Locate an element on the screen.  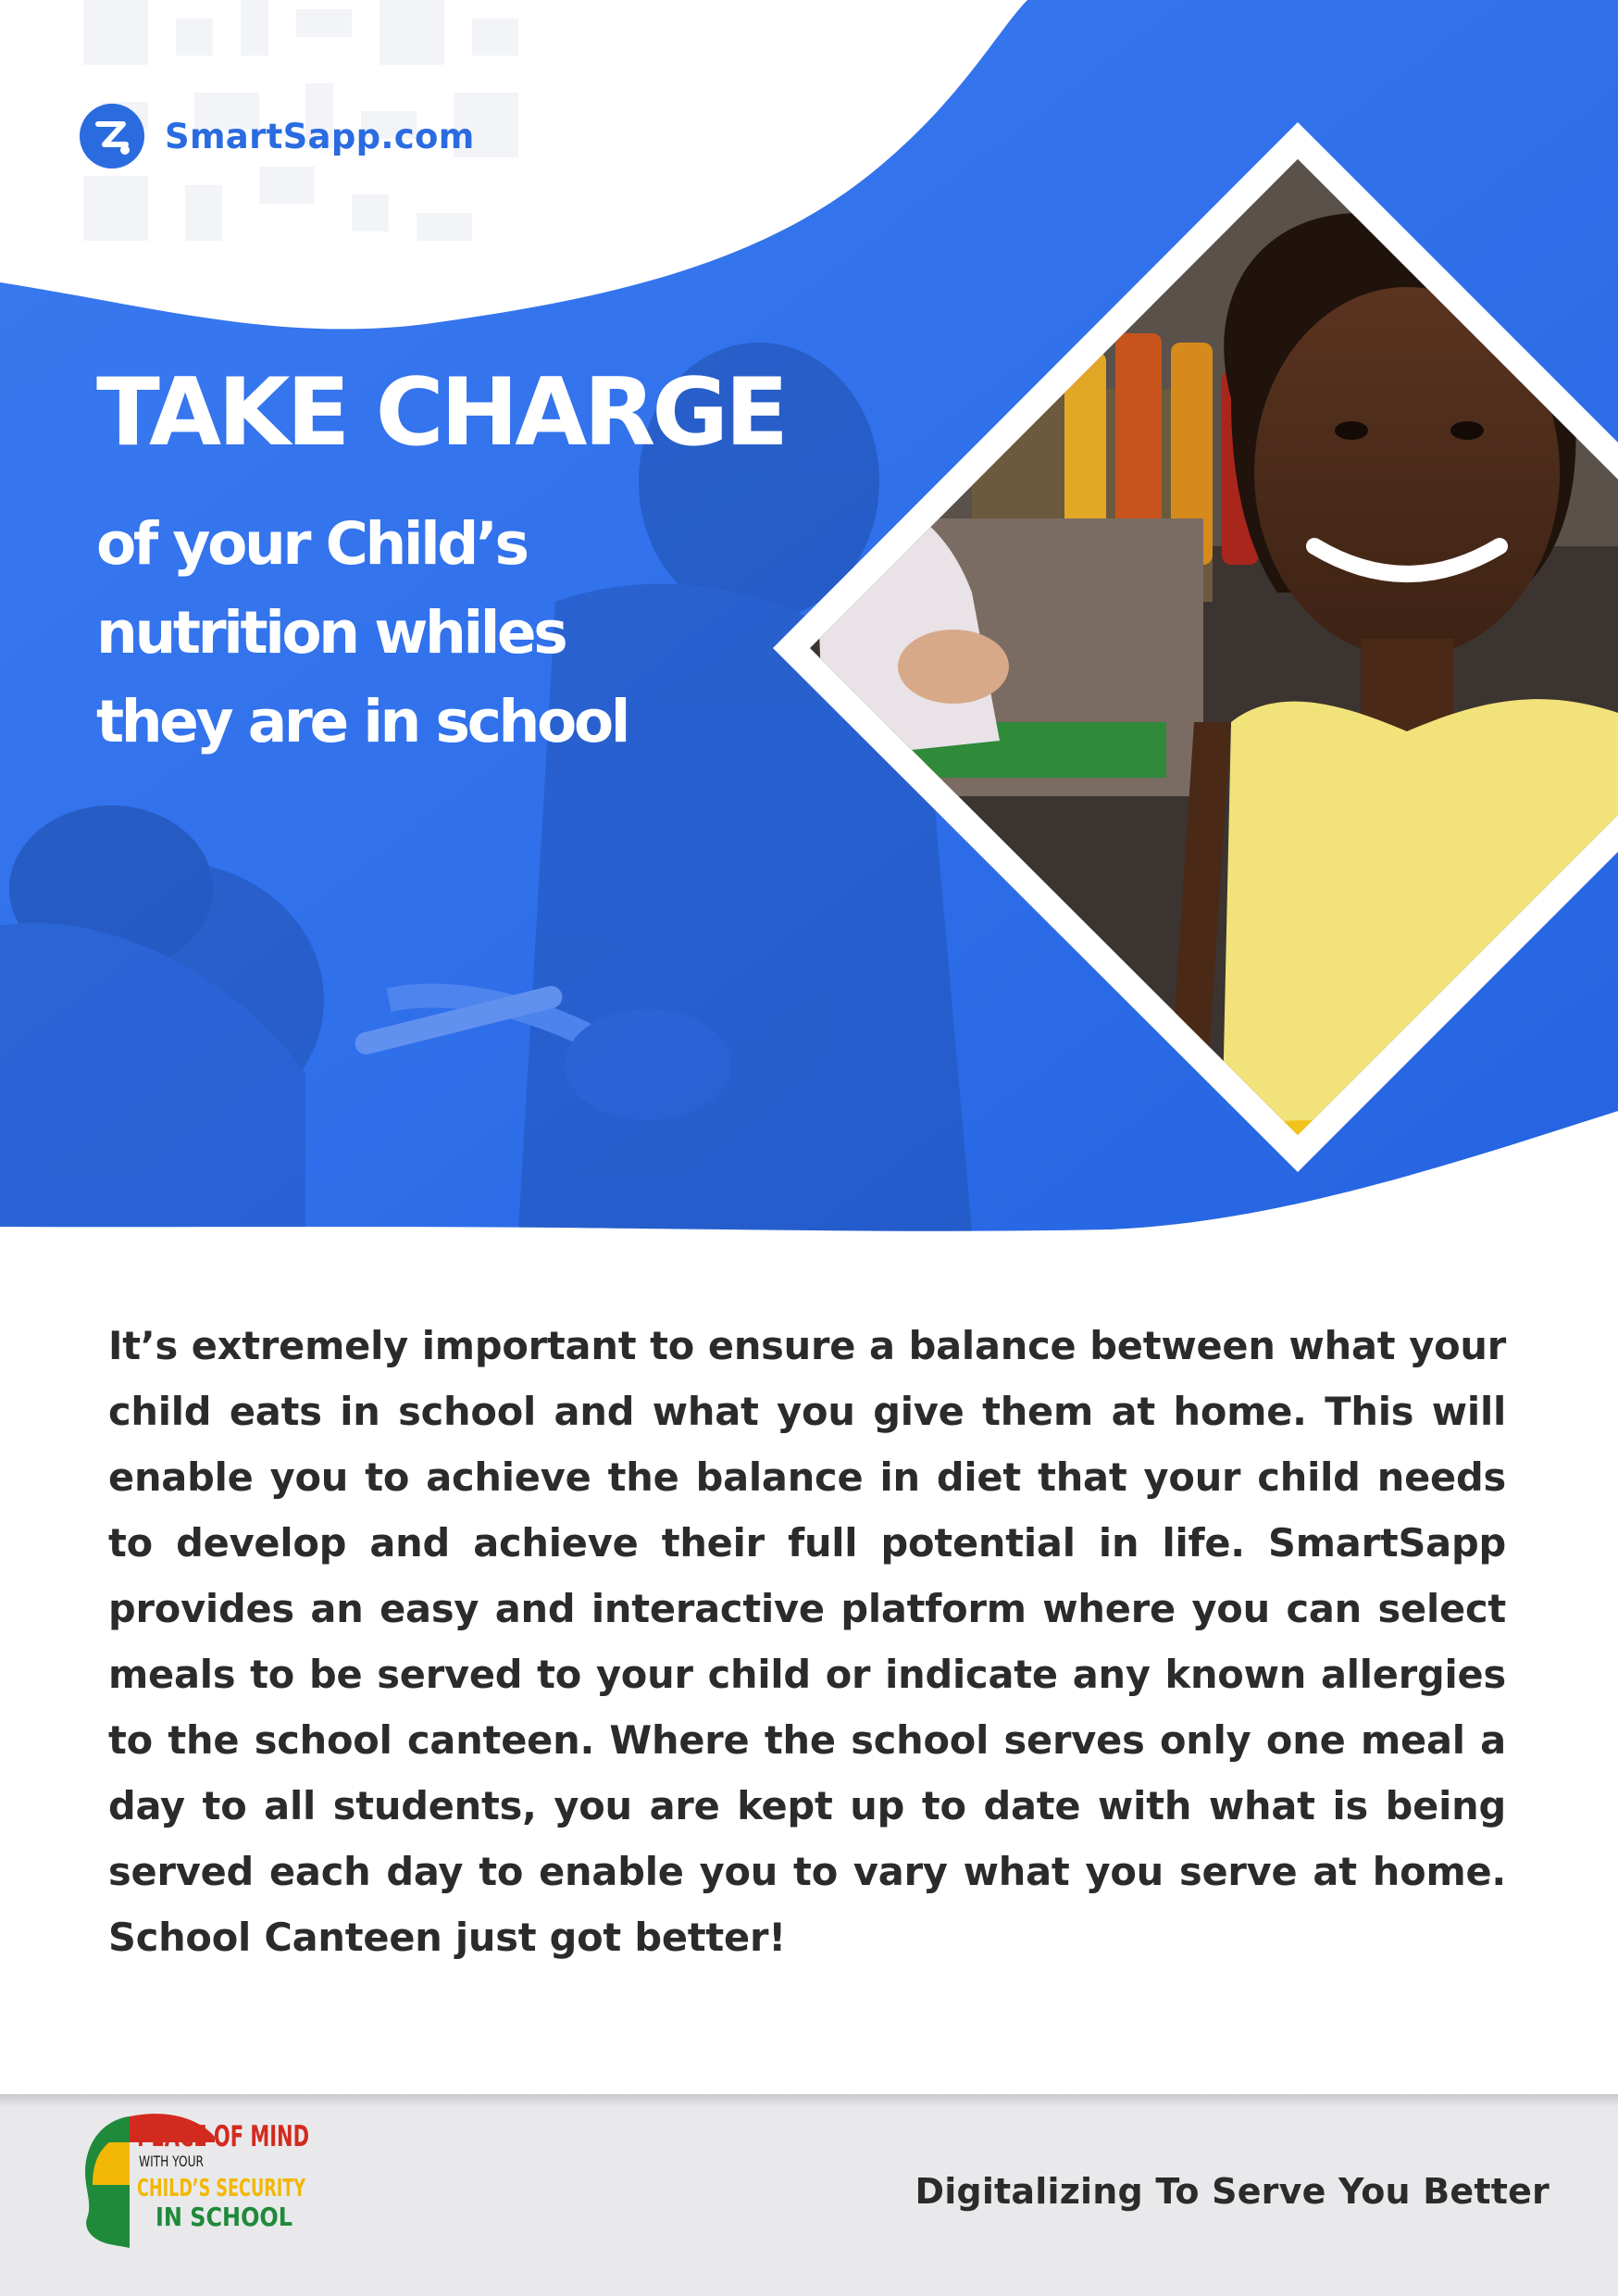
headline-main: TAKE CHARGE is located at coordinates (442, 412).